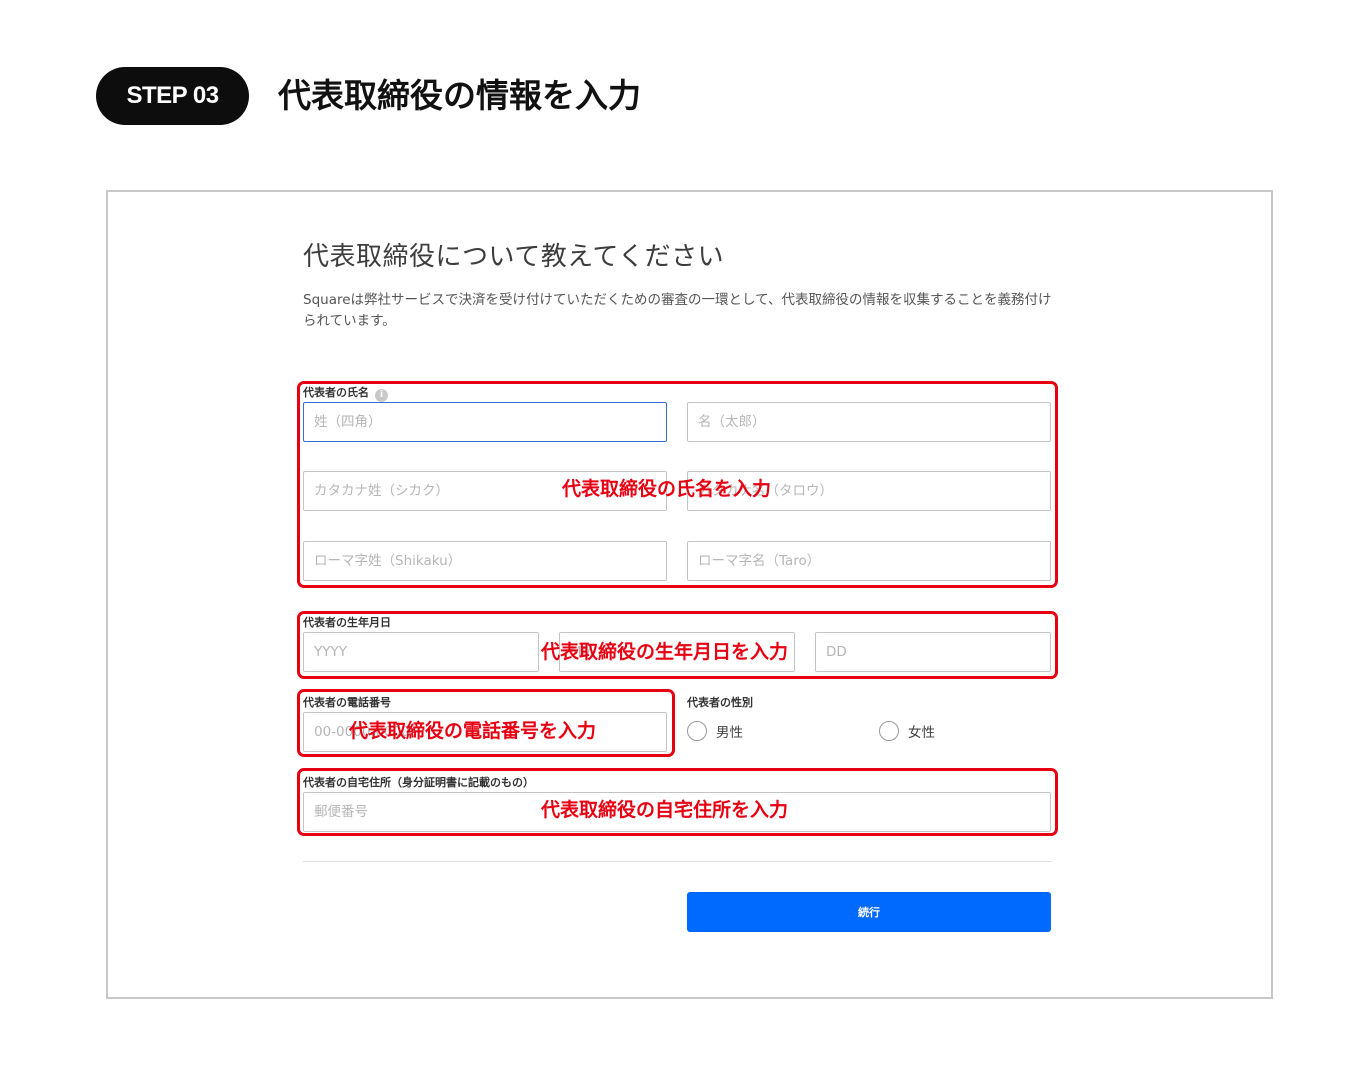  Describe the element at coordinates (473, 731) in the screenshot. I see `annotation-phone: 代表取締役の電話番号を入力` at that location.